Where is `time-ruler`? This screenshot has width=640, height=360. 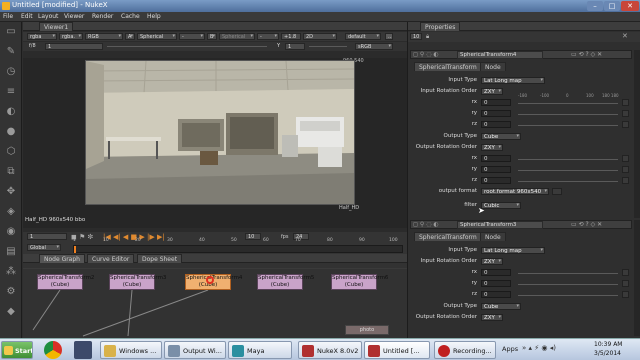 time-ruler is located at coordinates (238, 249).